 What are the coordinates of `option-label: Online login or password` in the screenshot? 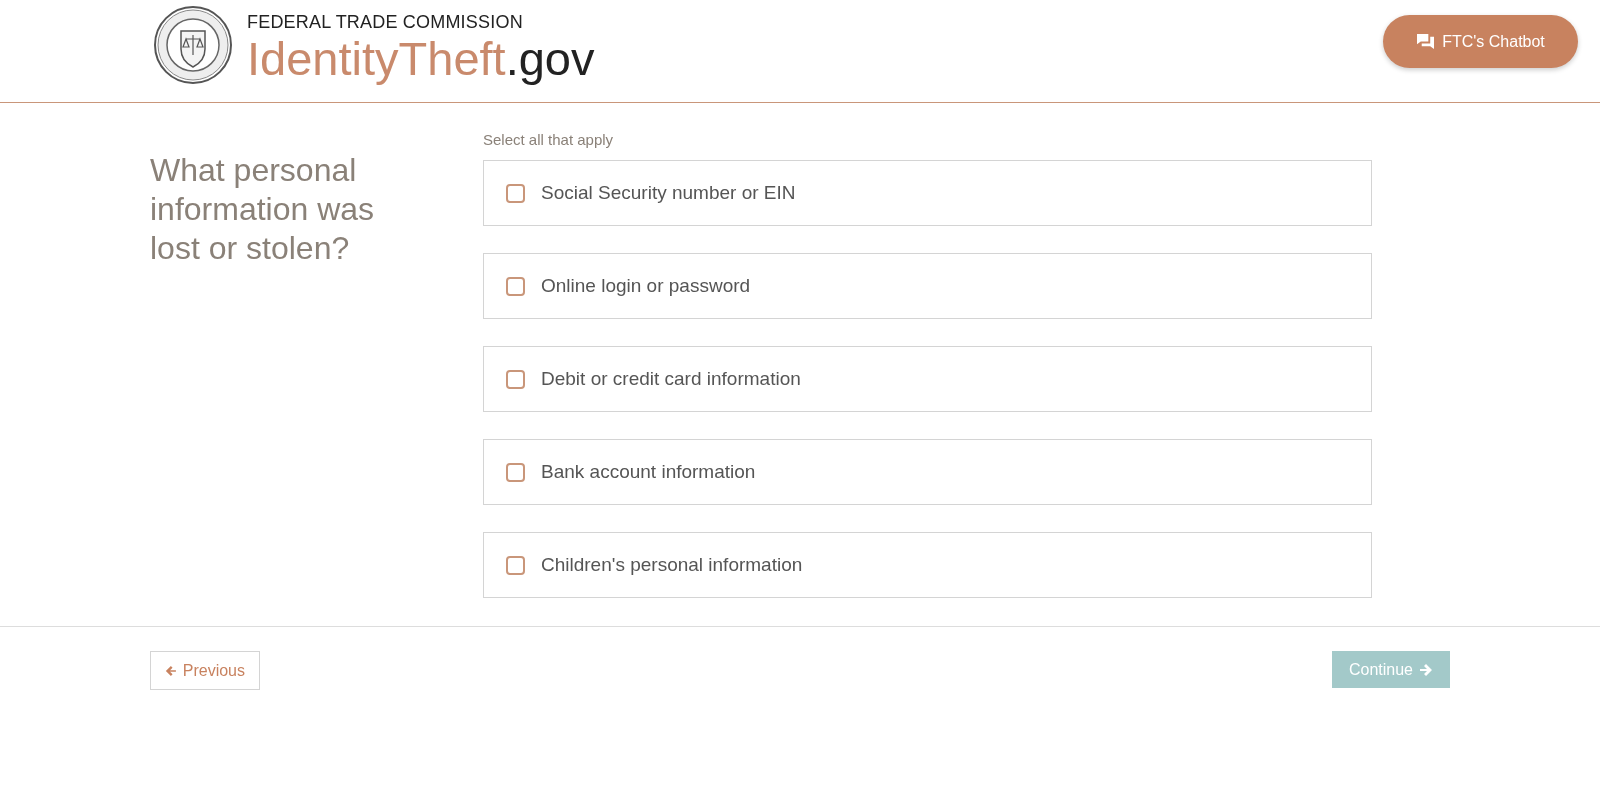 It's located at (646, 286).